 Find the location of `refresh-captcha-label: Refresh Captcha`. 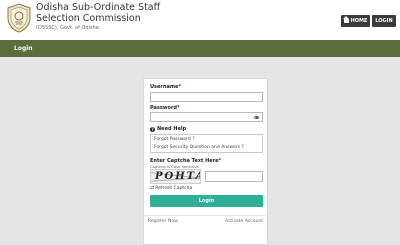

refresh-captcha-label: Refresh Captcha is located at coordinates (174, 188).